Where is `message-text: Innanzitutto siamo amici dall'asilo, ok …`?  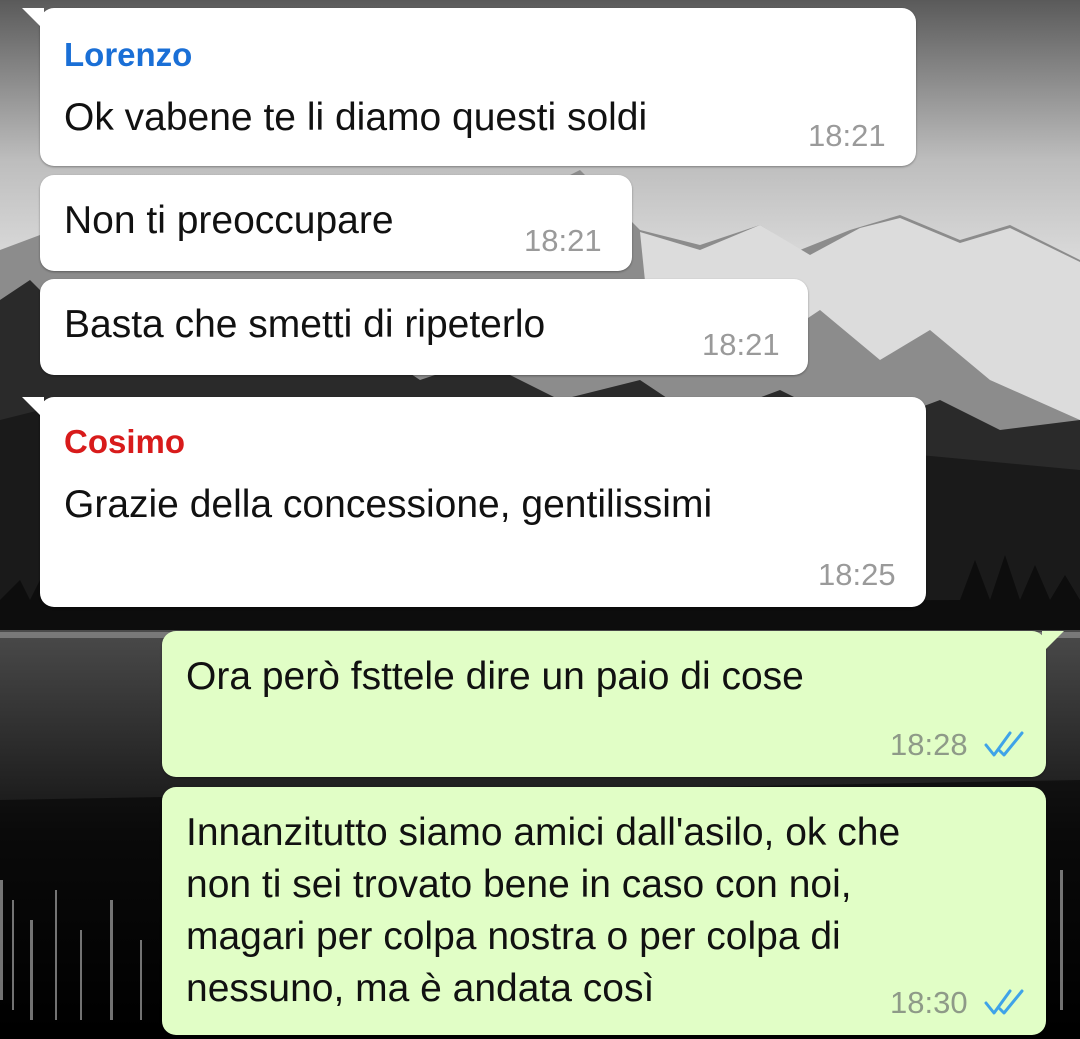
message-text: Innanzitutto siamo amici dall'asilo, ok … is located at coordinates (543, 910).